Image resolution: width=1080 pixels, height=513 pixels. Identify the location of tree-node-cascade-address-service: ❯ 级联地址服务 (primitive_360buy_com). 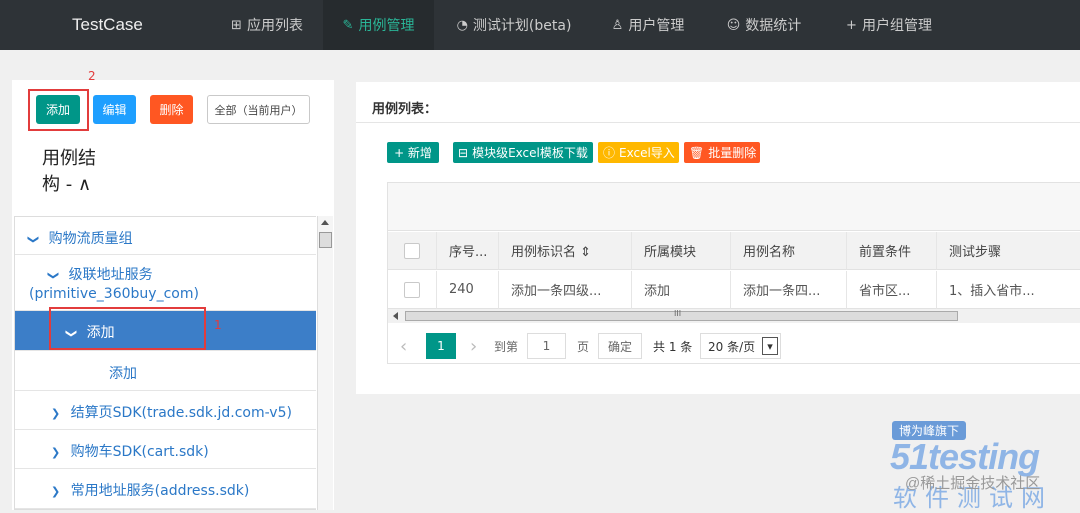
(165, 283).